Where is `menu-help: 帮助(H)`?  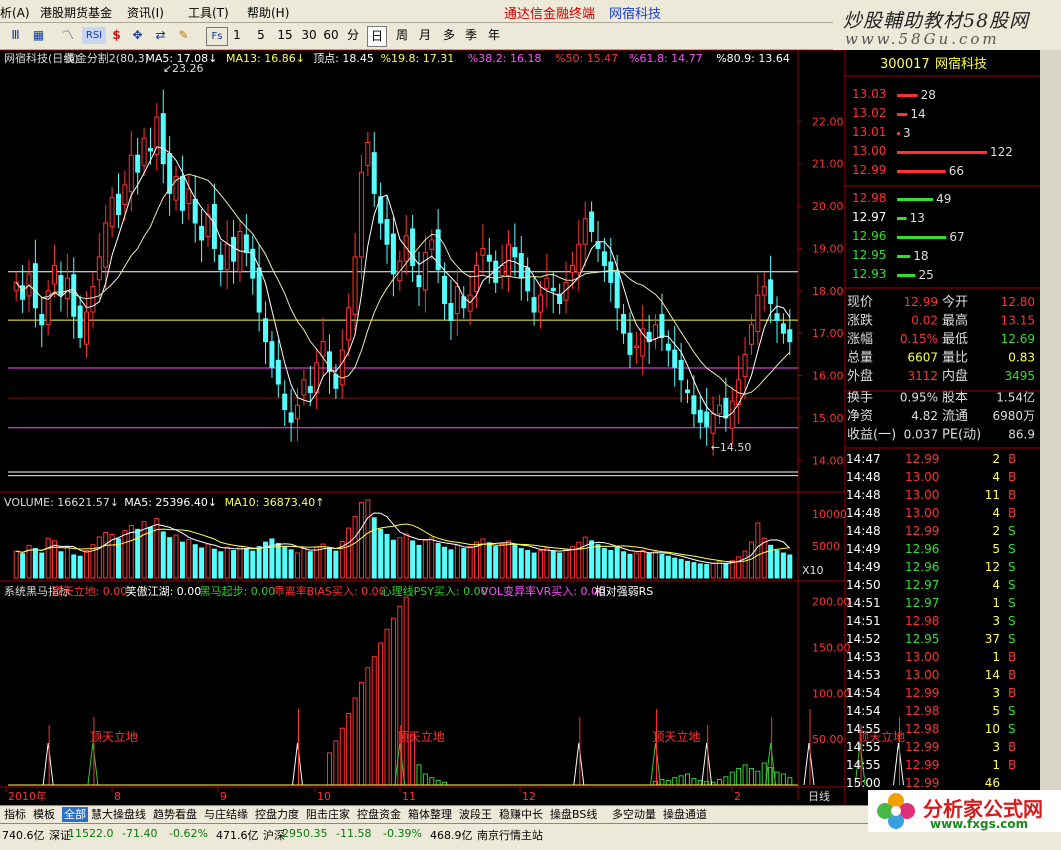 menu-help: 帮助(H) is located at coordinates (268, 12).